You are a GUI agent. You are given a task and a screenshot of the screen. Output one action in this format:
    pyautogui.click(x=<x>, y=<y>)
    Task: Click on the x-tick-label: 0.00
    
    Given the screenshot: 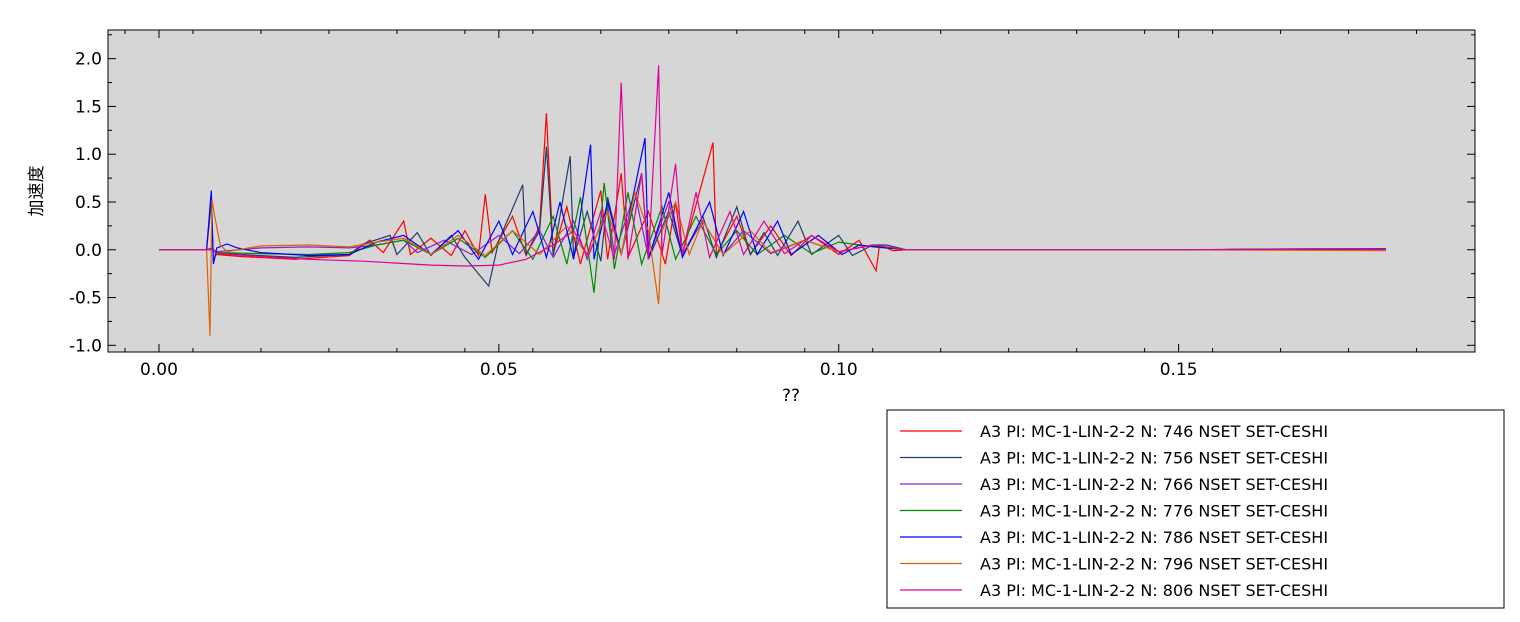 What is the action you would take?
    pyautogui.click(x=159, y=370)
    